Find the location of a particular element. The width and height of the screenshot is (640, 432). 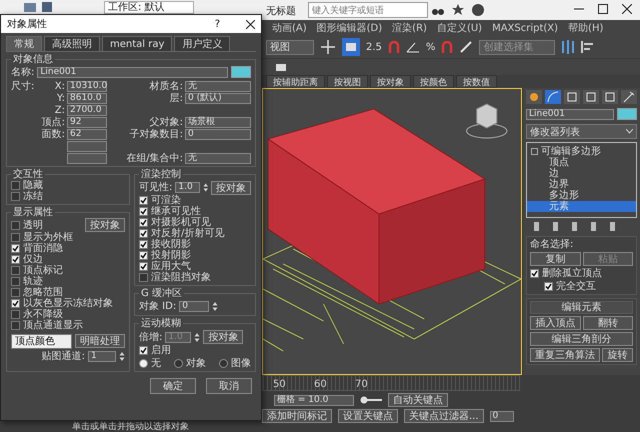

dialog-button: 确定 is located at coordinates (173, 386).